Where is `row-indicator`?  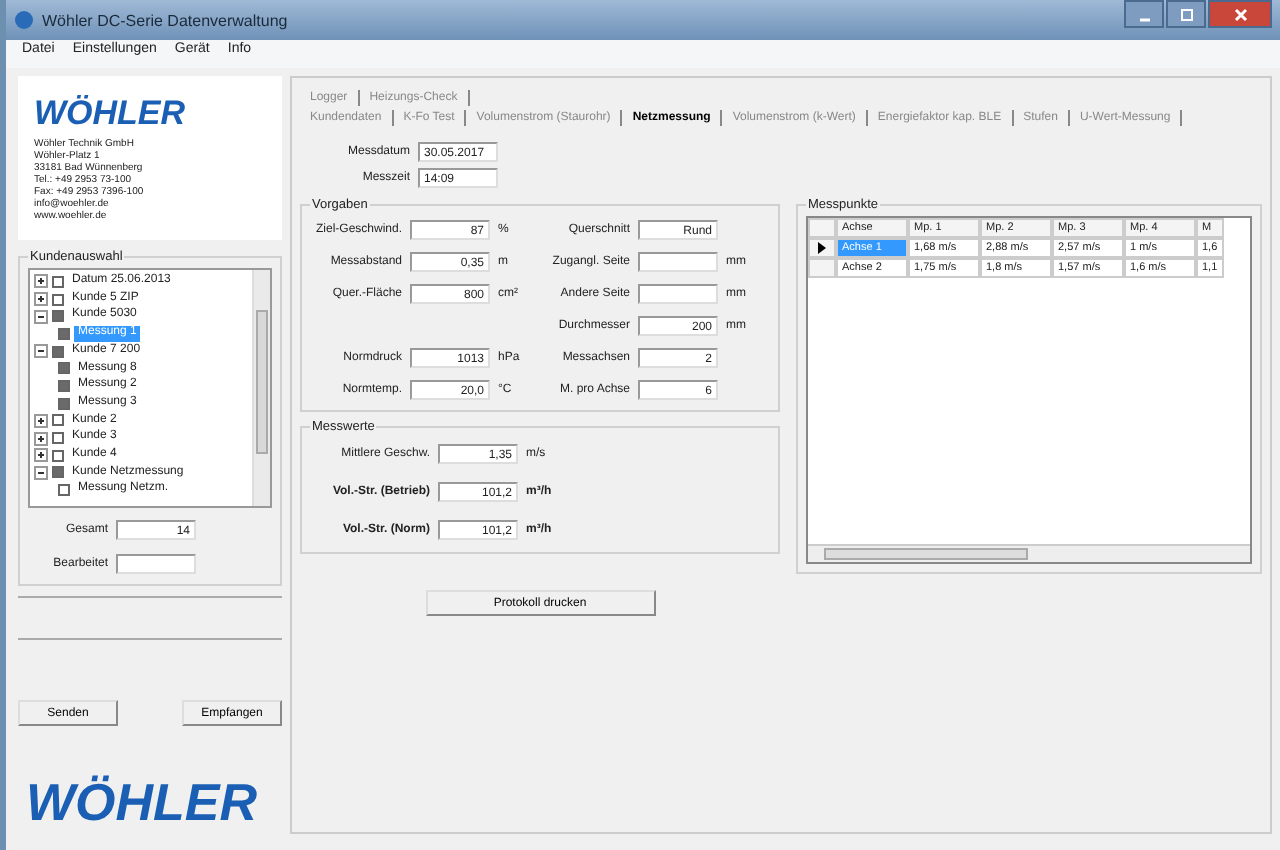
row-indicator is located at coordinates (822, 248).